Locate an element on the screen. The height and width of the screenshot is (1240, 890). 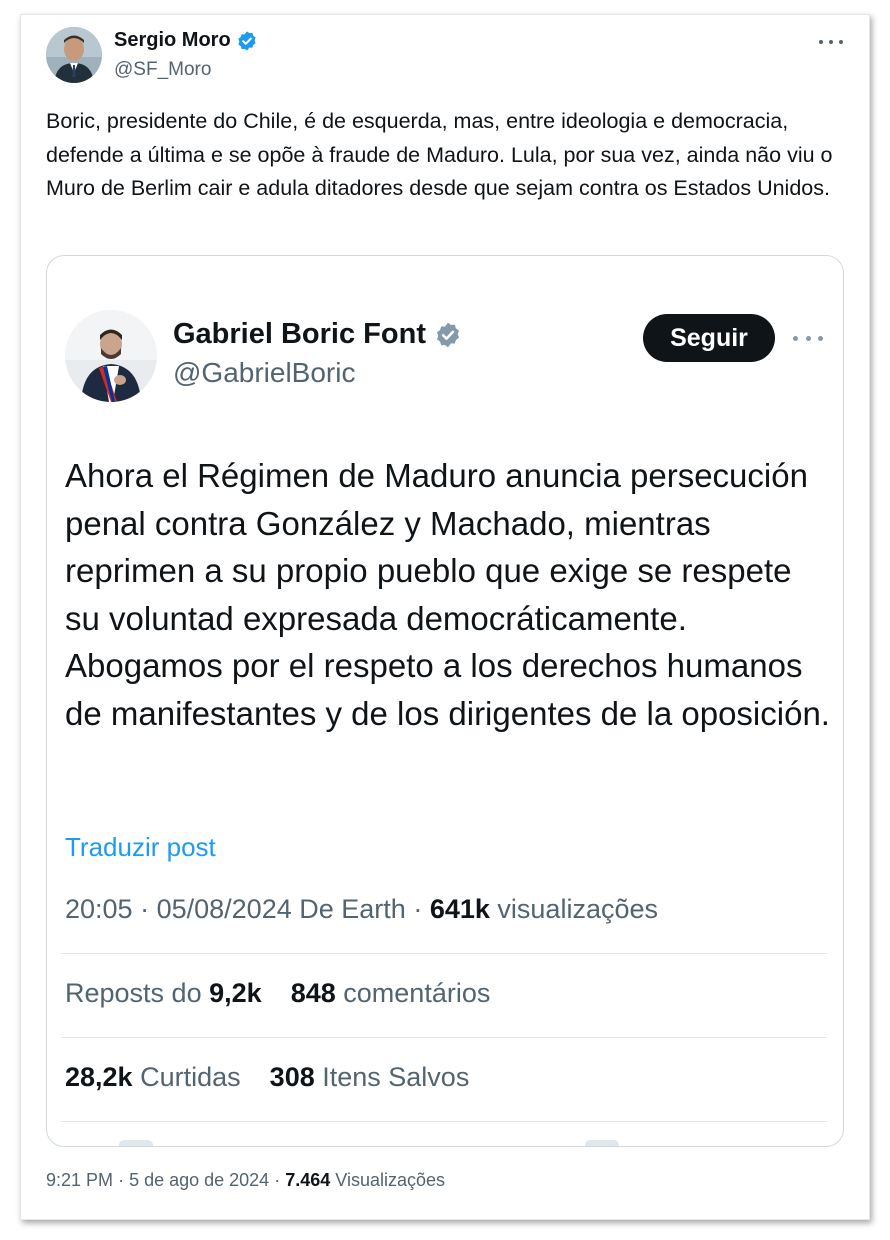
quoted-author-handle: @GabrielBoric is located at coordinates (264, 373).